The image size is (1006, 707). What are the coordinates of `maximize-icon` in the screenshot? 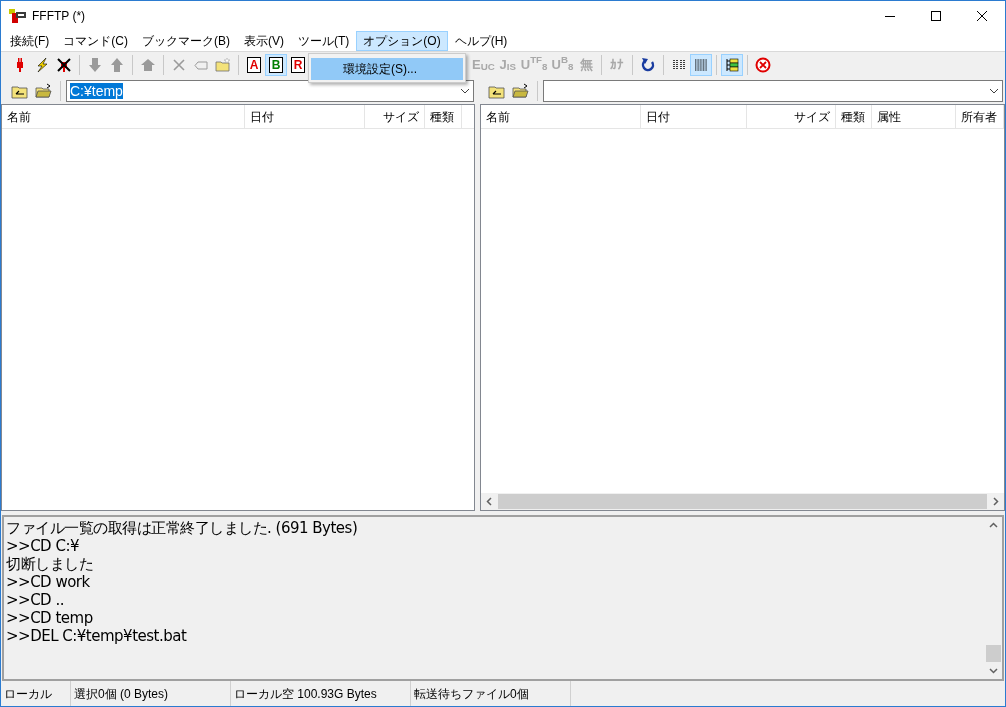 It's located at (936, 16).